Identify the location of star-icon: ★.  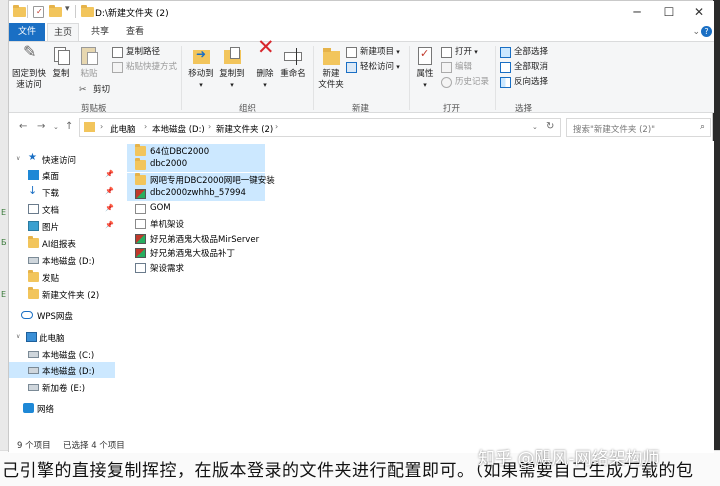
(32, 157).